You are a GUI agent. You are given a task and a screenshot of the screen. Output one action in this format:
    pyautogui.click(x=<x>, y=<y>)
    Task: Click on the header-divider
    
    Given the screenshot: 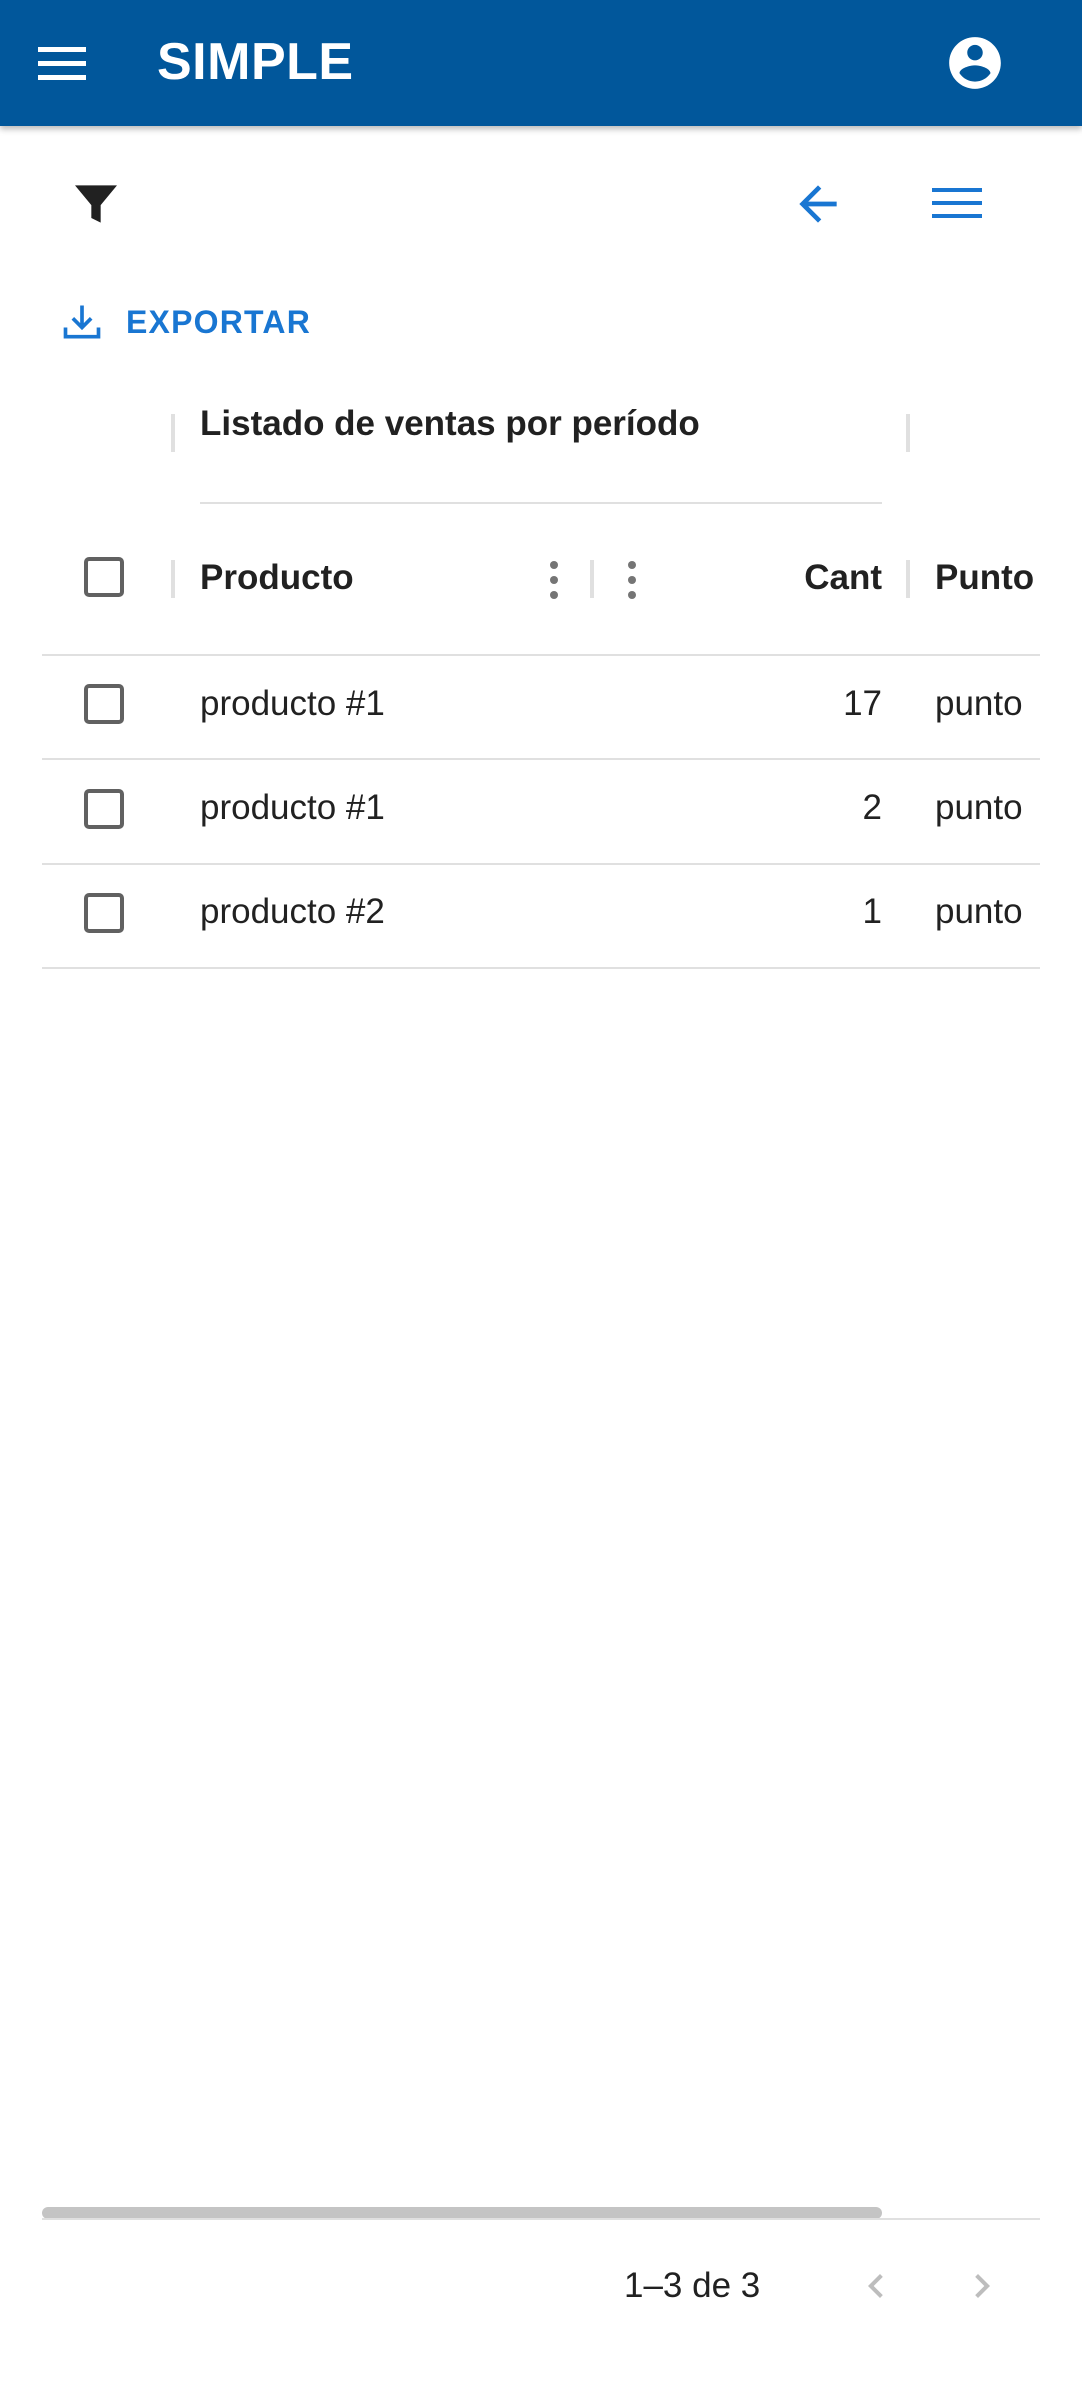 What is the action you would take?
    pyautogui.click(x=541, y=655)
    